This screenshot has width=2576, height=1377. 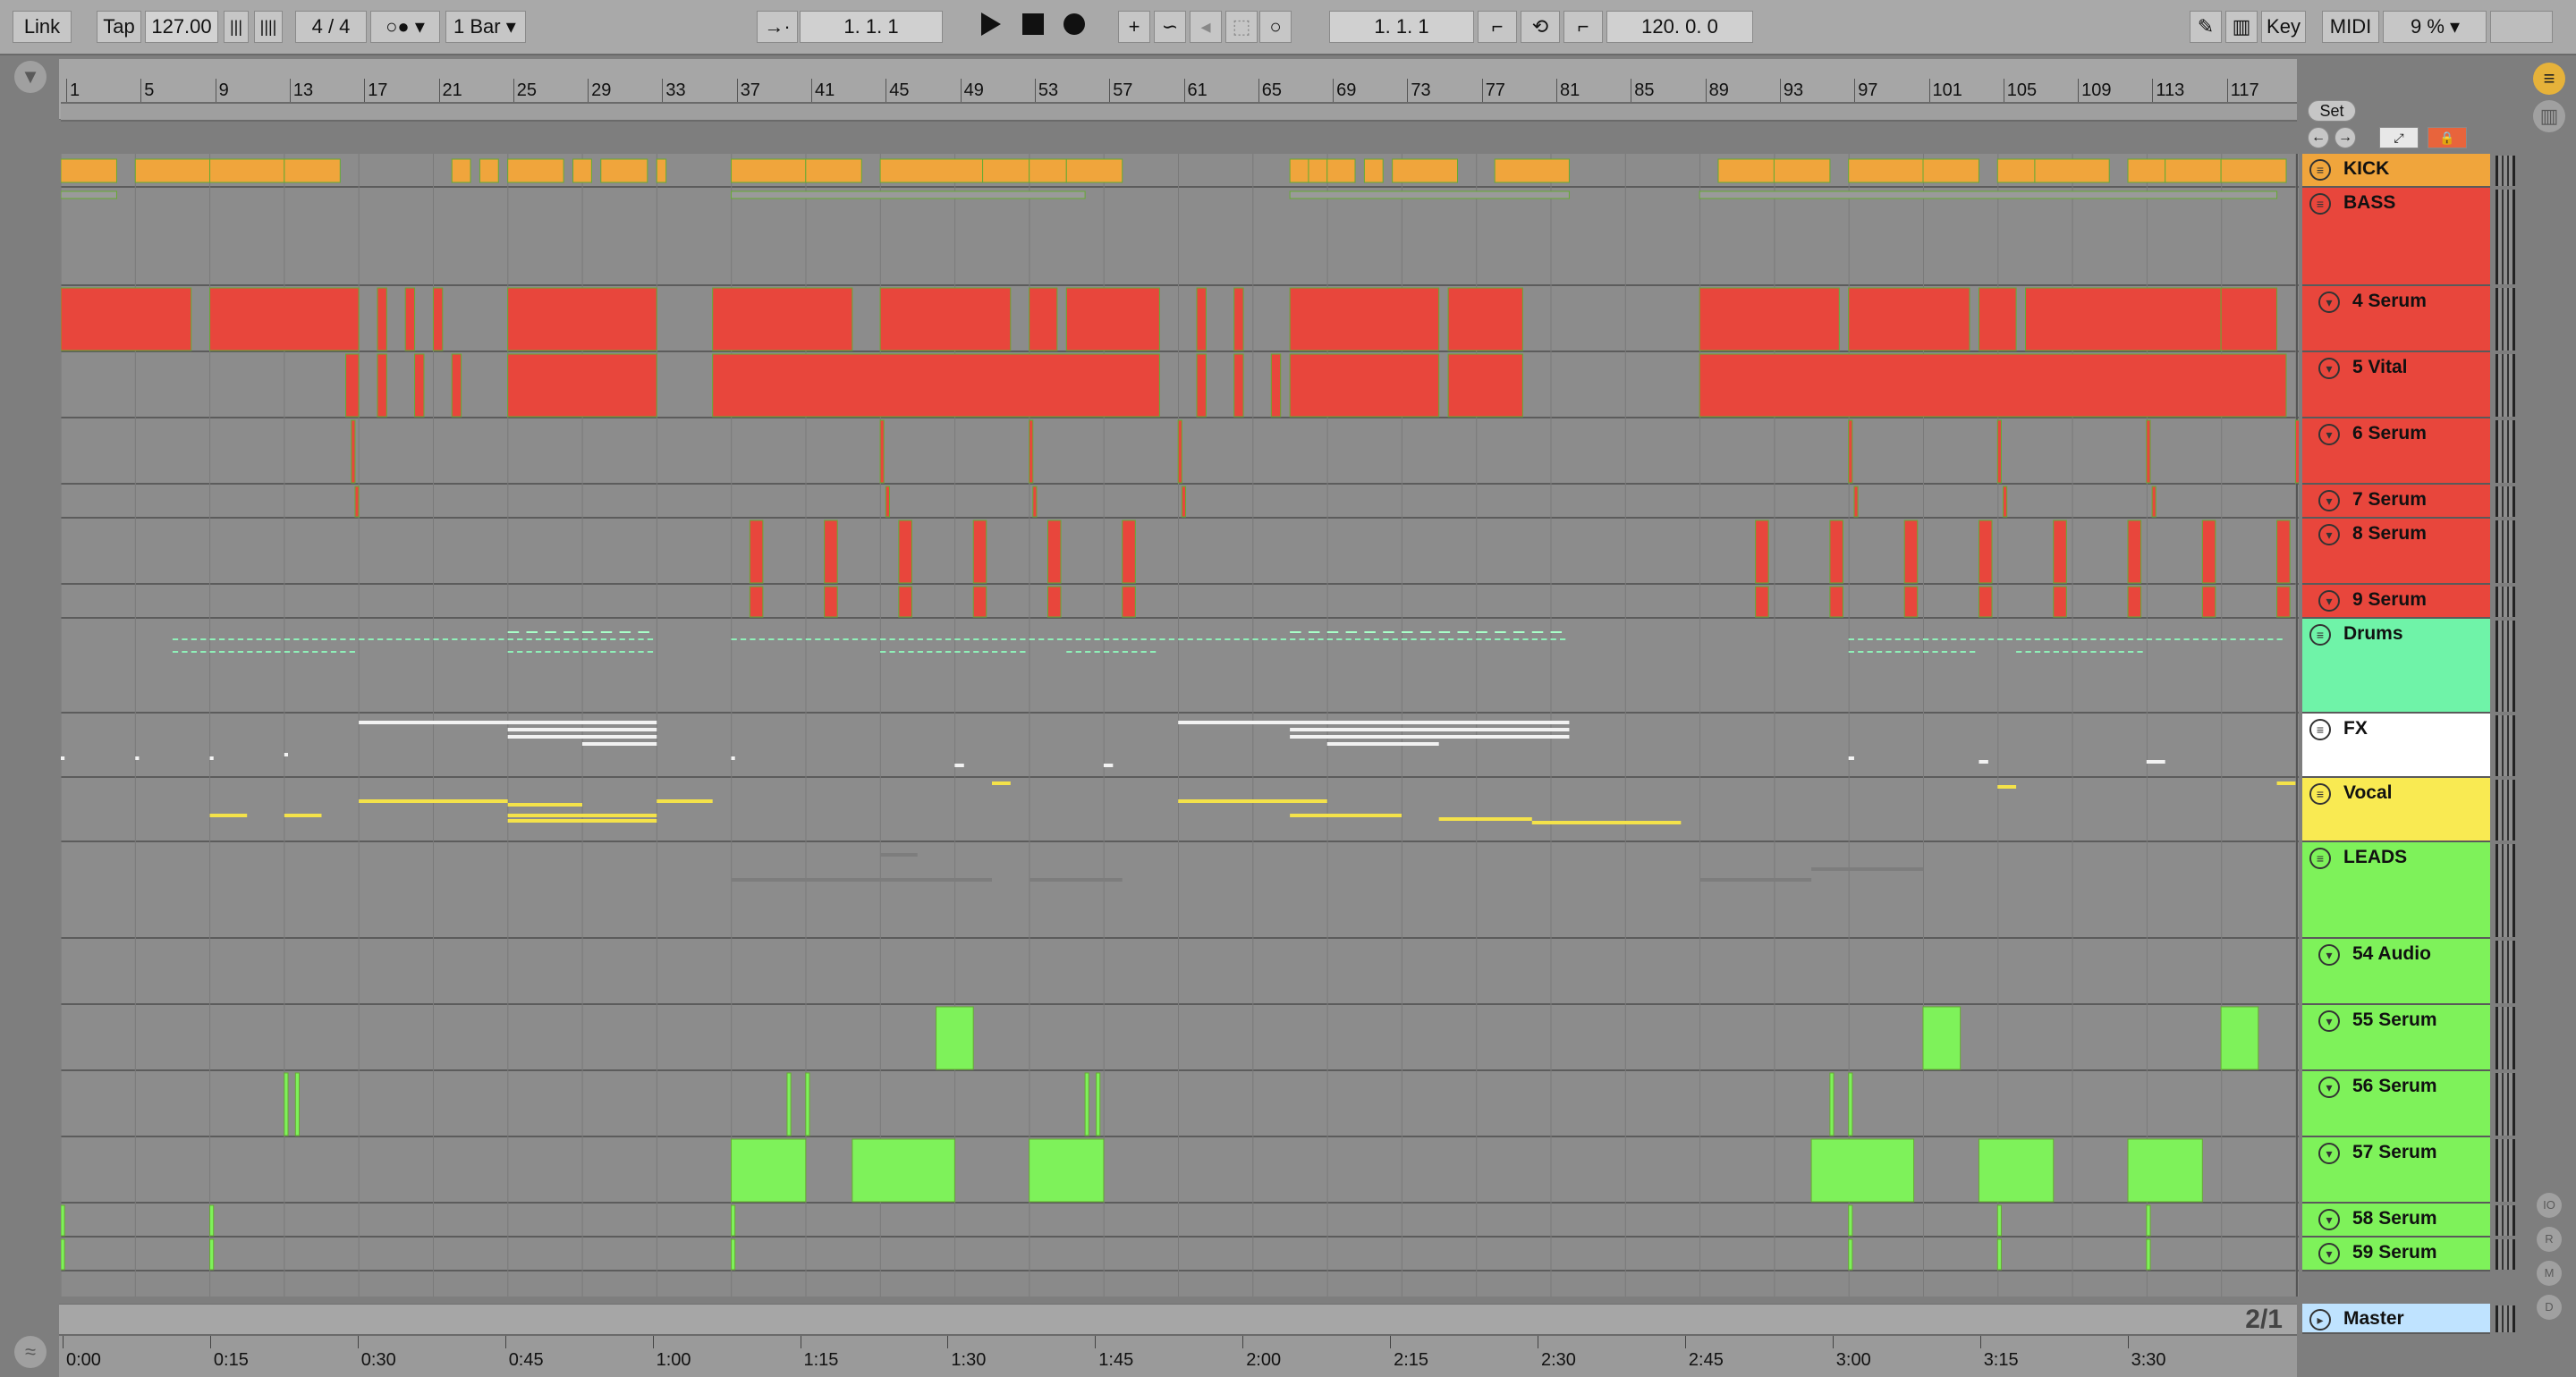 I want to click on track-header: ▾ 55 Serum, so click(x=2396, y=1038).